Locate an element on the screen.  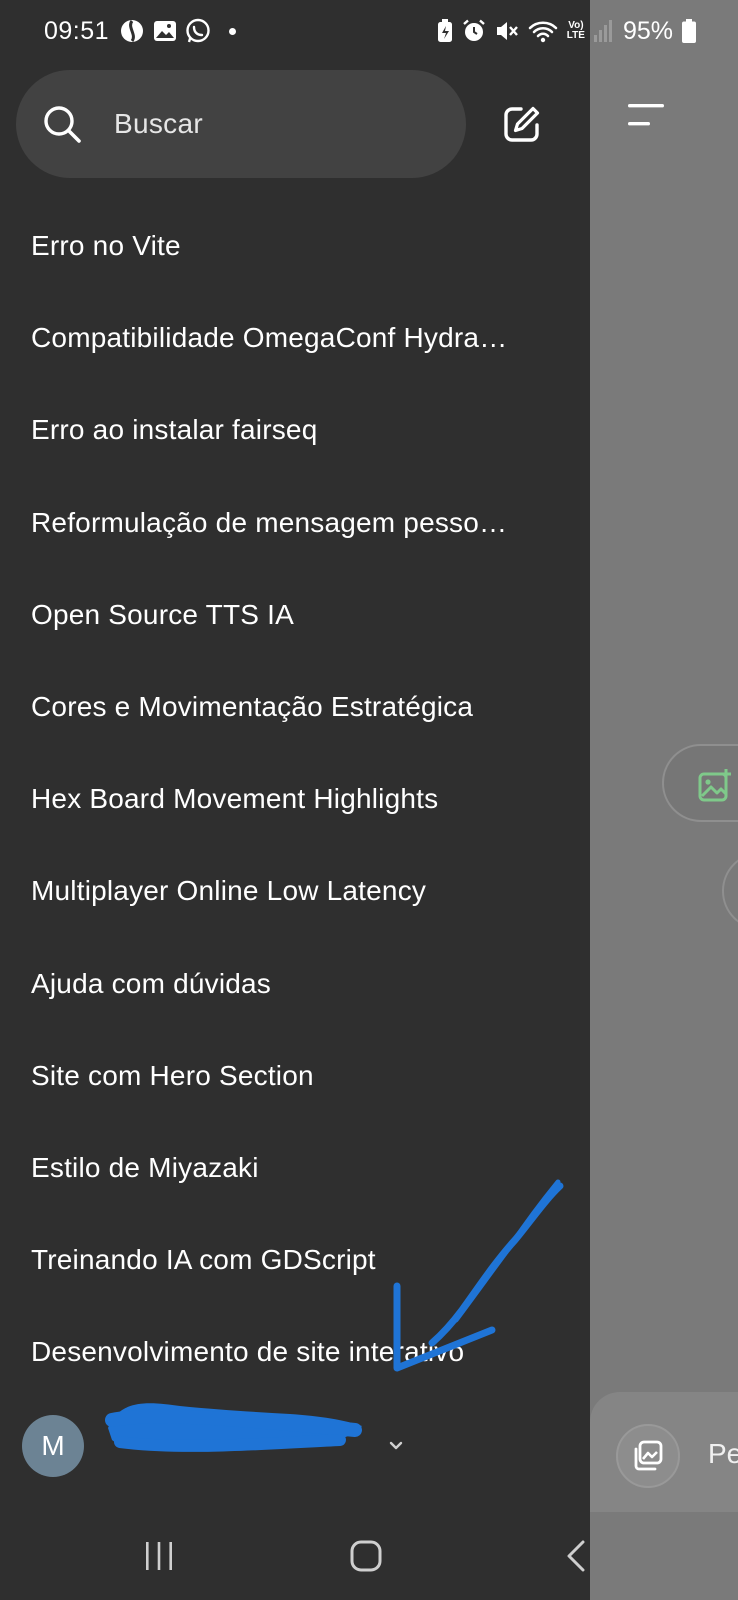
battery-icon is located at coordinates (689, 31).